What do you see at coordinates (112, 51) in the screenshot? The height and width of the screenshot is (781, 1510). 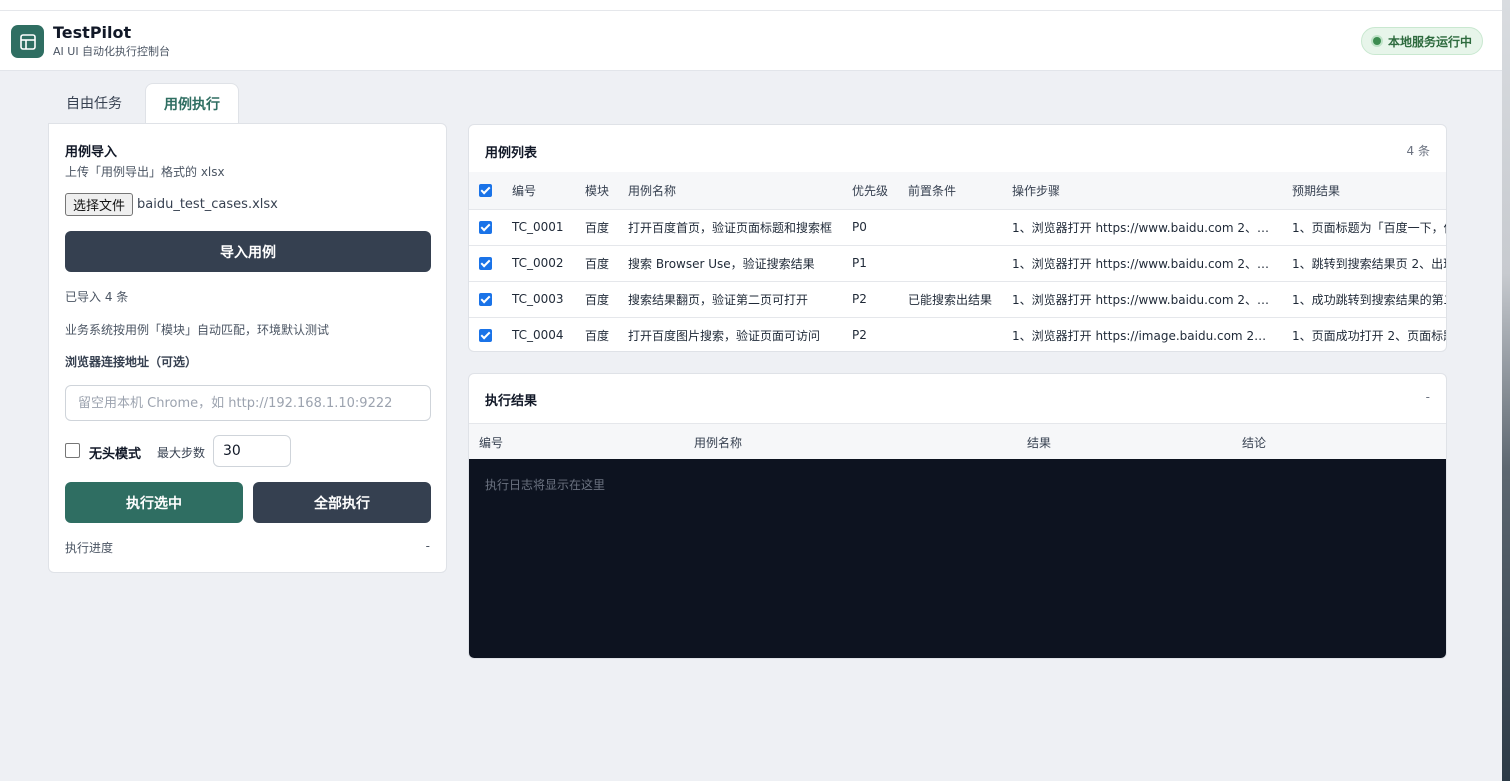 I see `app-subtitle: AI UI 自动化执行控制台` at bounding box center [112, 51].